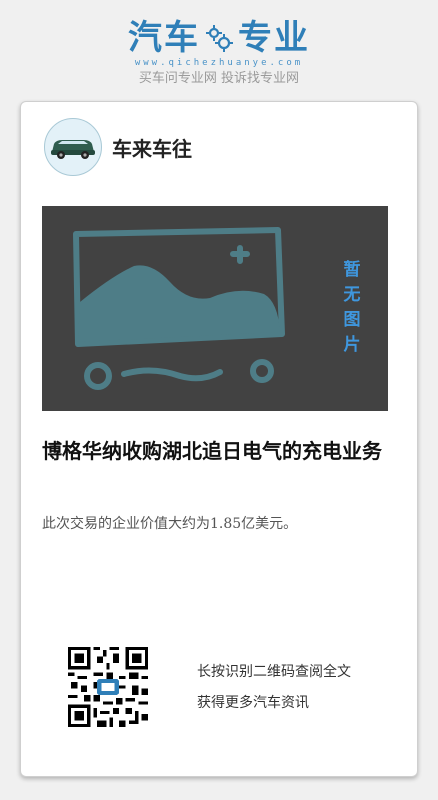 This screenshot has height=800, width=438. Describe the element at coordinates (179, 308) in the screenshot. I see `image-placeholder-icon` at that location.